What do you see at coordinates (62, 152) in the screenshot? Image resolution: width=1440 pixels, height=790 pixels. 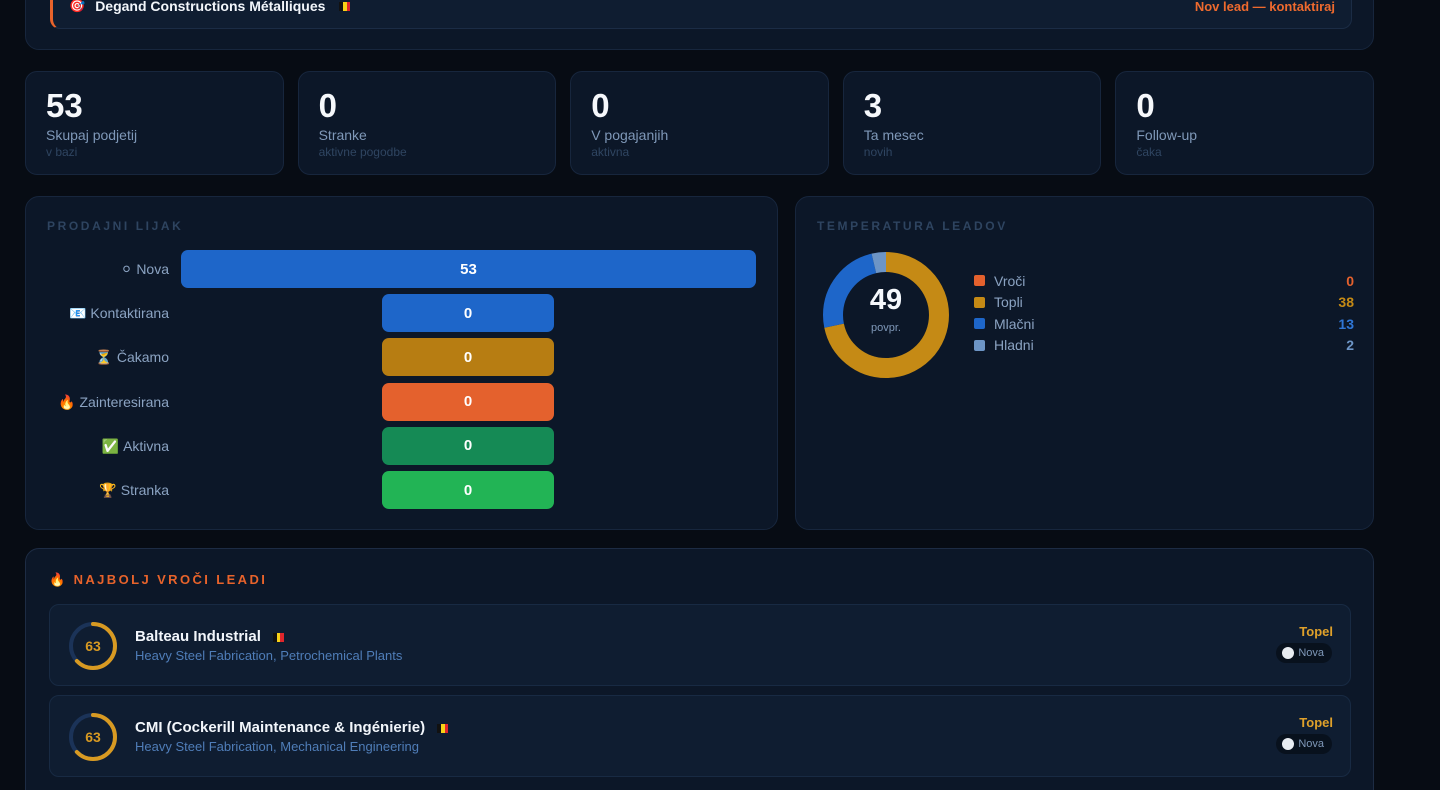 I see `stat-sublabel: v bazi` at bounding box center [62, 152].